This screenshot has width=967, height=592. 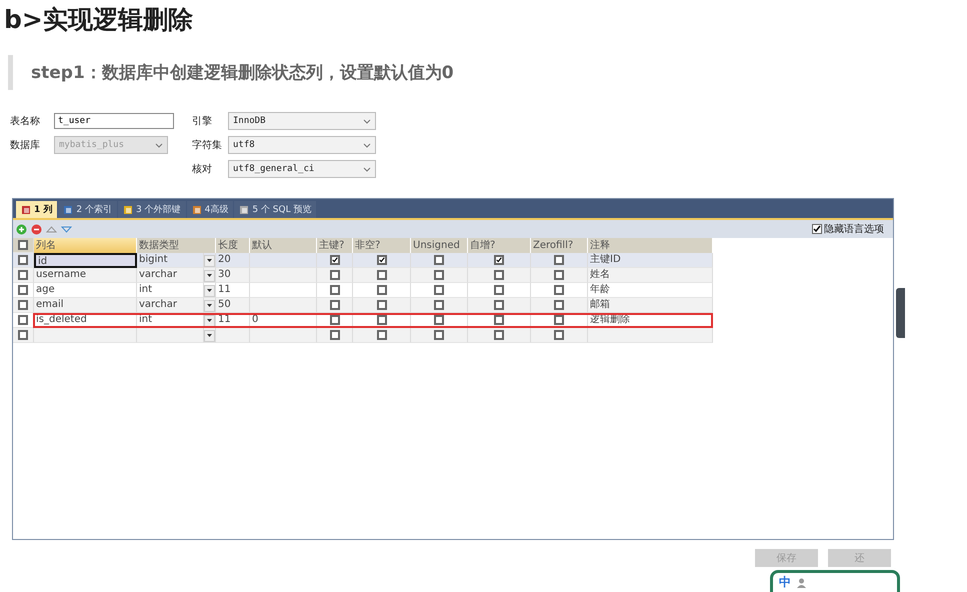 What do you see at coordinates (283, 245) in the screenshot?
I see `column-header: 默认` at bounding box center [283, 245].